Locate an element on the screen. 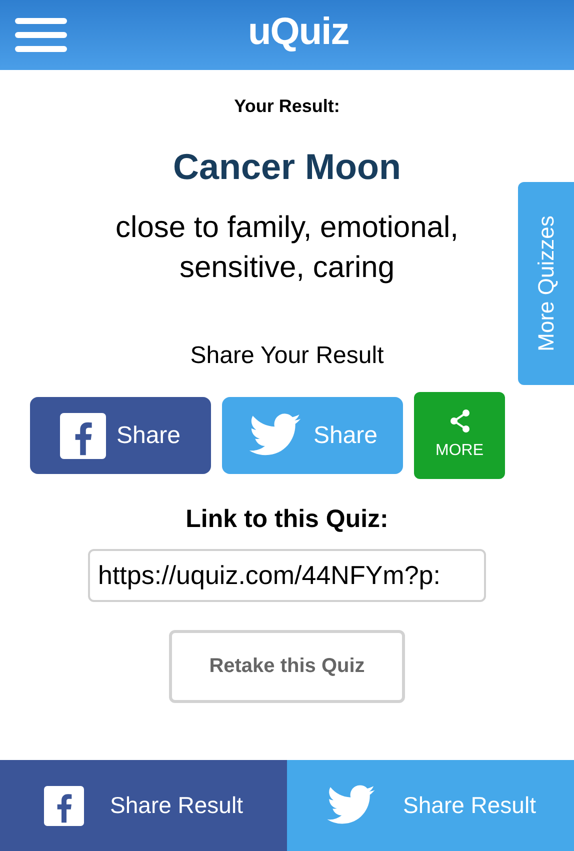  retake-button: Retake this Quiz is located at coordinates (287, 666).